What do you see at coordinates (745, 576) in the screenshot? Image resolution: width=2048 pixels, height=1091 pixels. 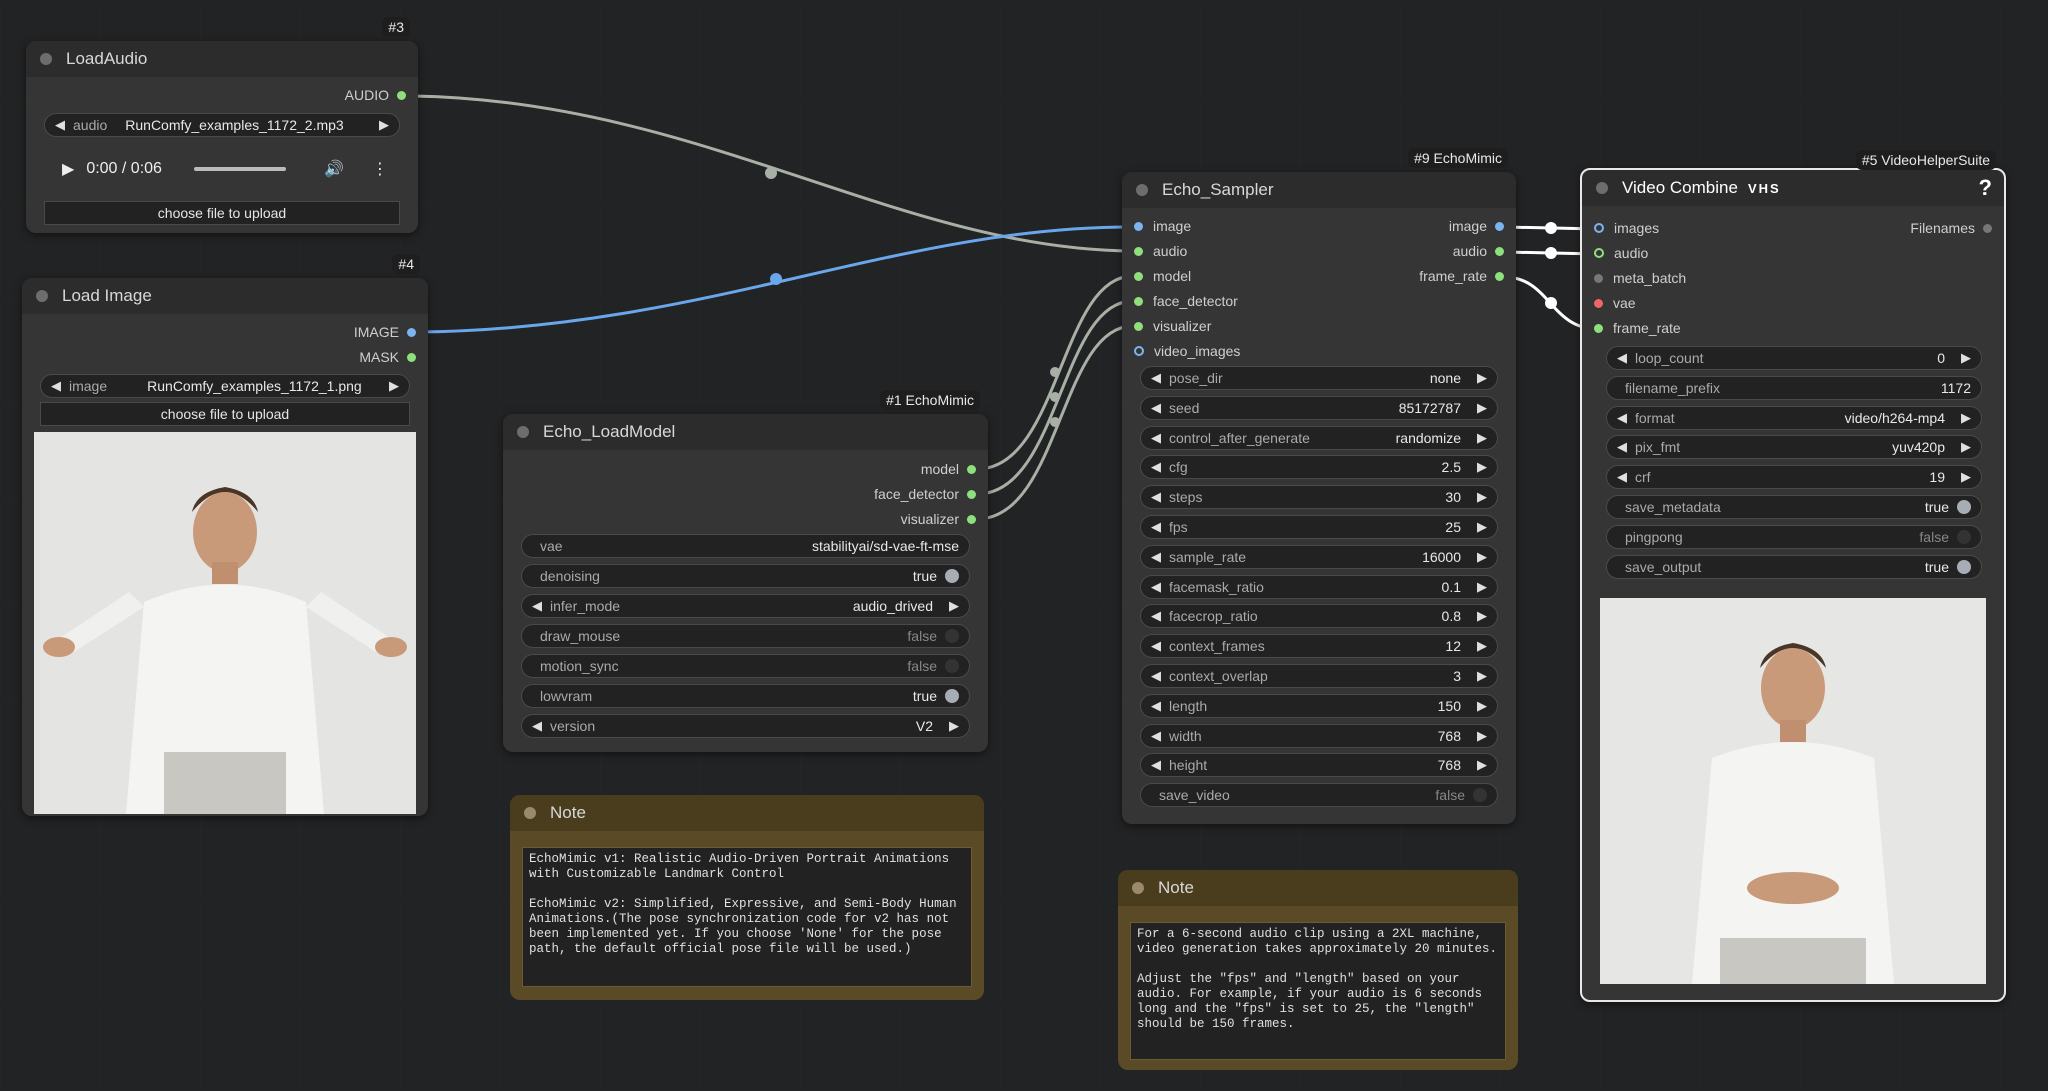 I see `denoising-toggle: denoising true` at bounding box center [745, 576].